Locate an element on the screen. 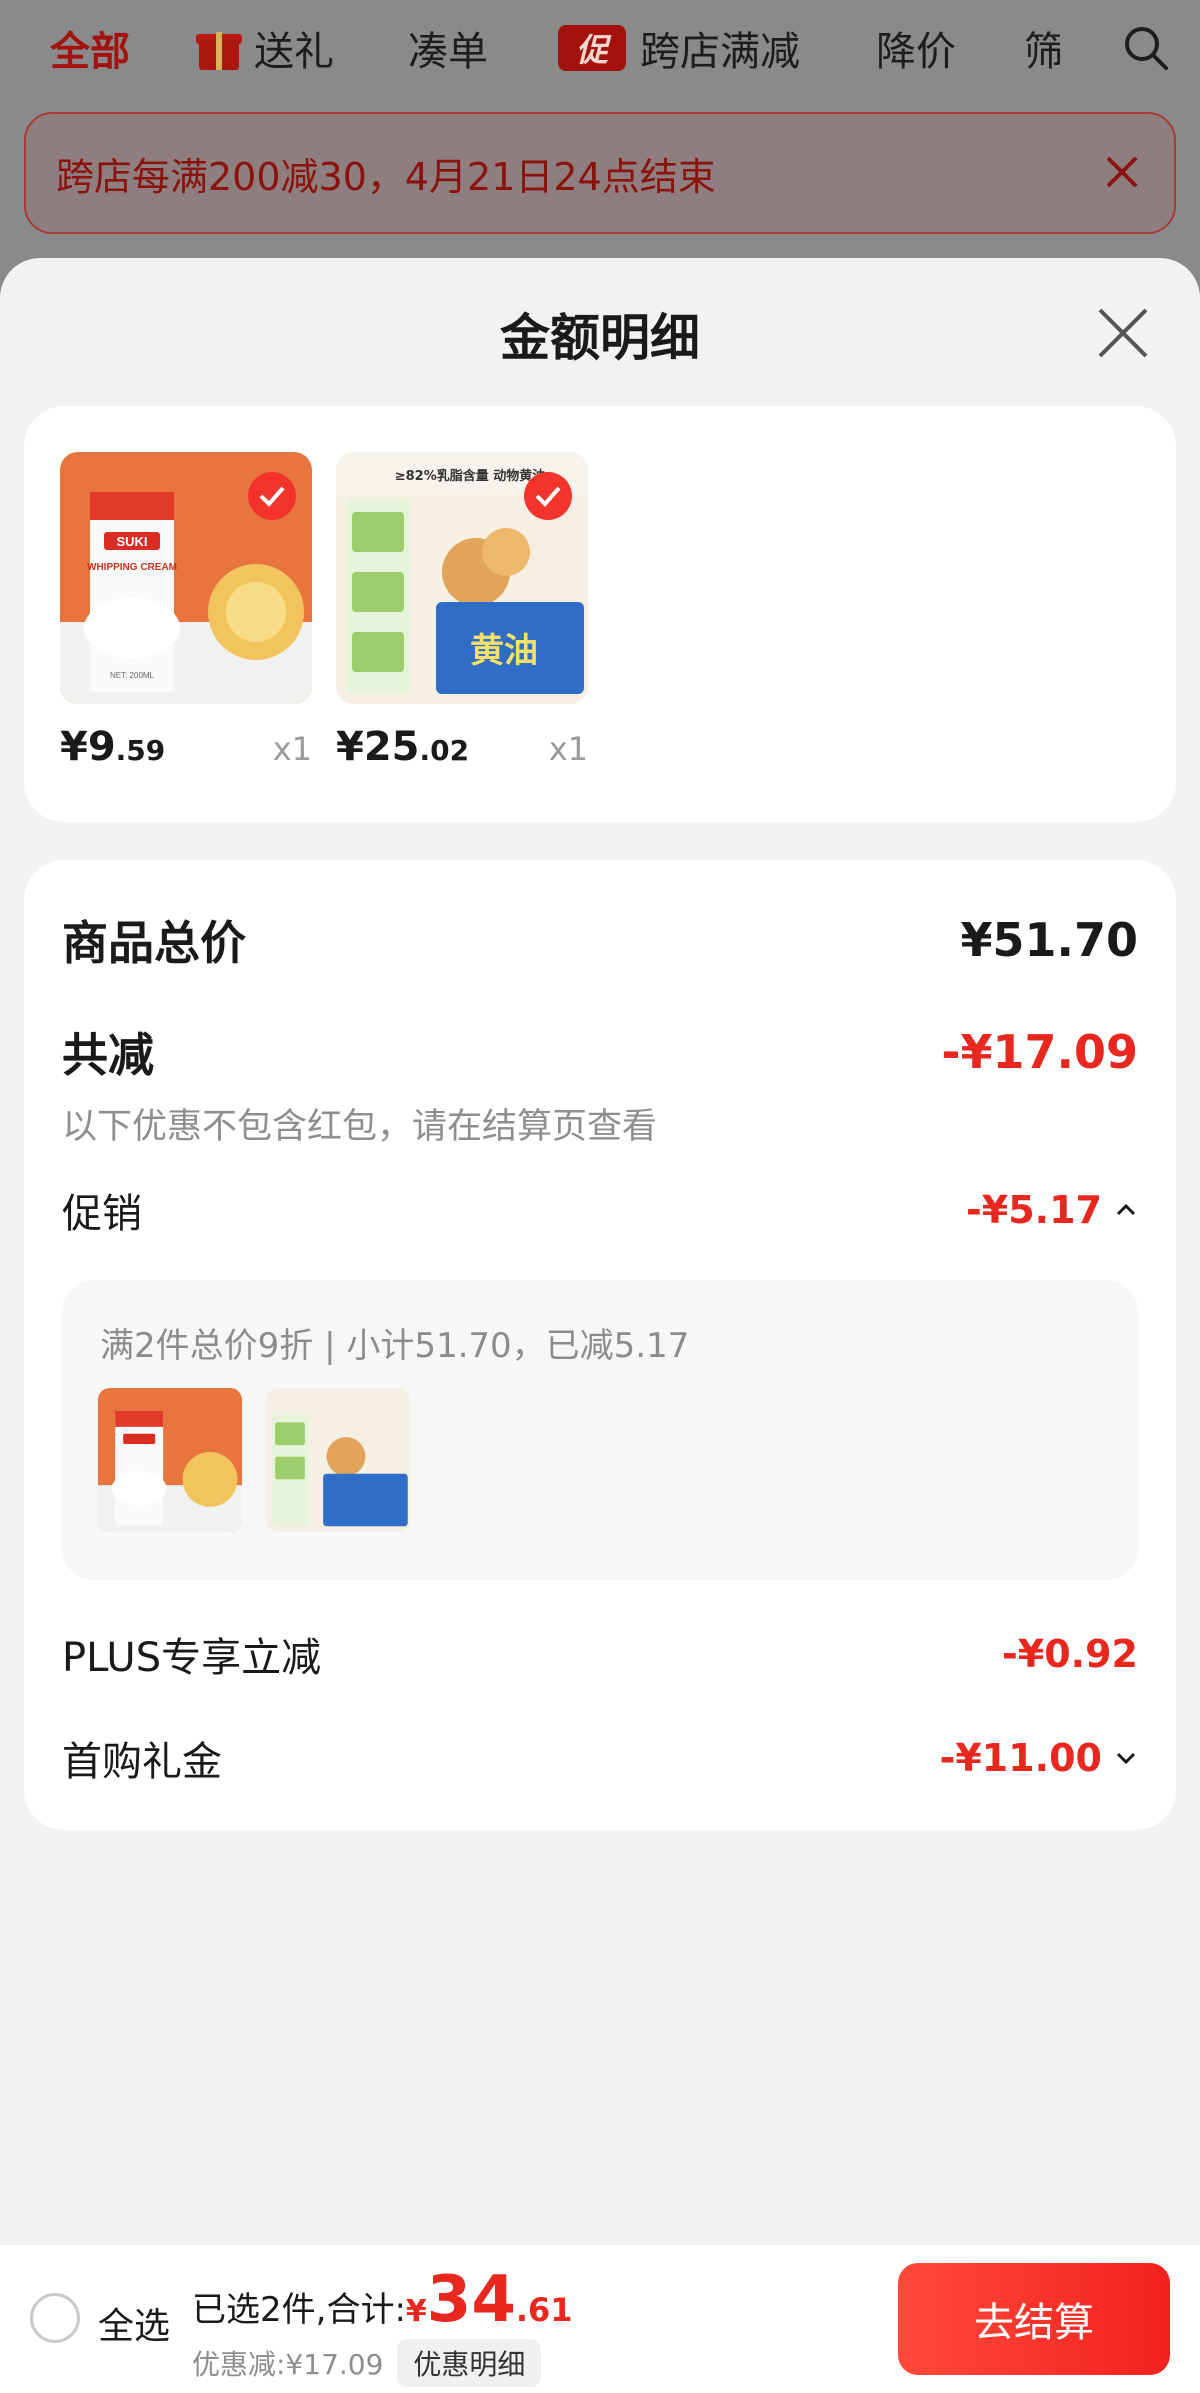  discount-note: 以下优惠不包含红包，请在结算页查看 is located at coordinates (360, 1127).